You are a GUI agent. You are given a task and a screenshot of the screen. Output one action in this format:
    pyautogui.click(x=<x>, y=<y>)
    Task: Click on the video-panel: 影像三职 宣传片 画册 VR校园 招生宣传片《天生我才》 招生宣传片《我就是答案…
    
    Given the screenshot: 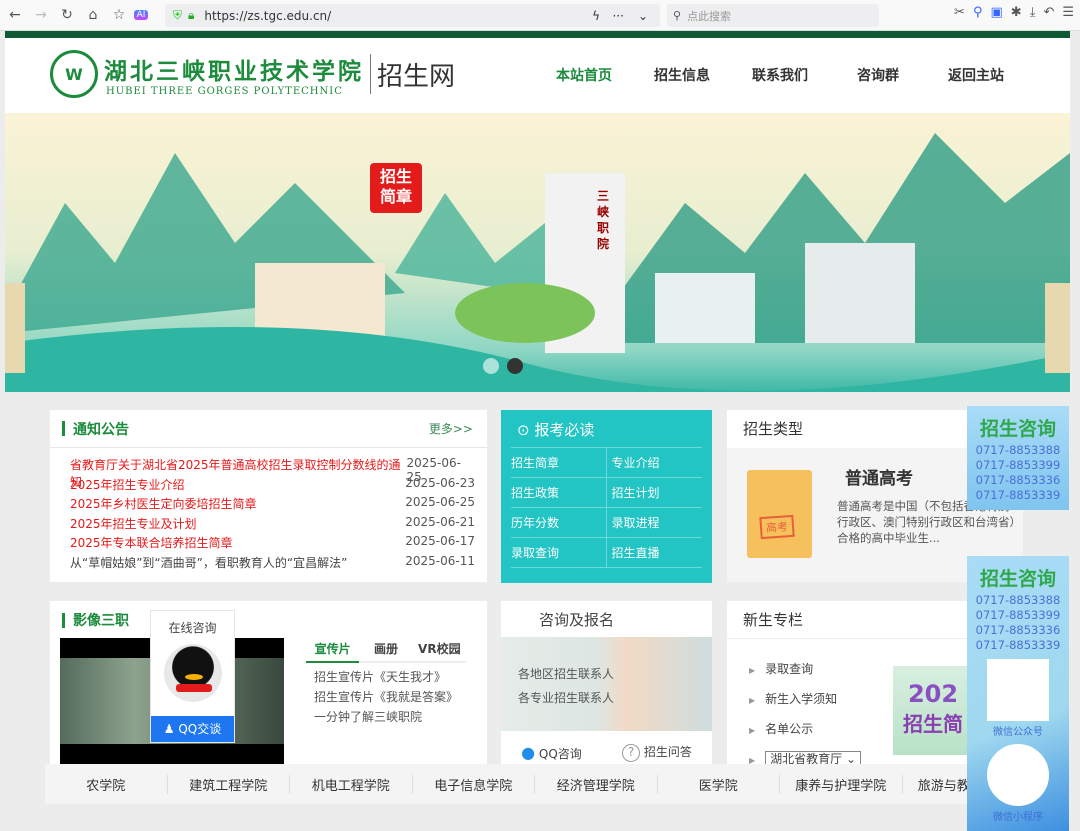 What is the action you would take?
    pyautogui.click(x=268, y=688)
    